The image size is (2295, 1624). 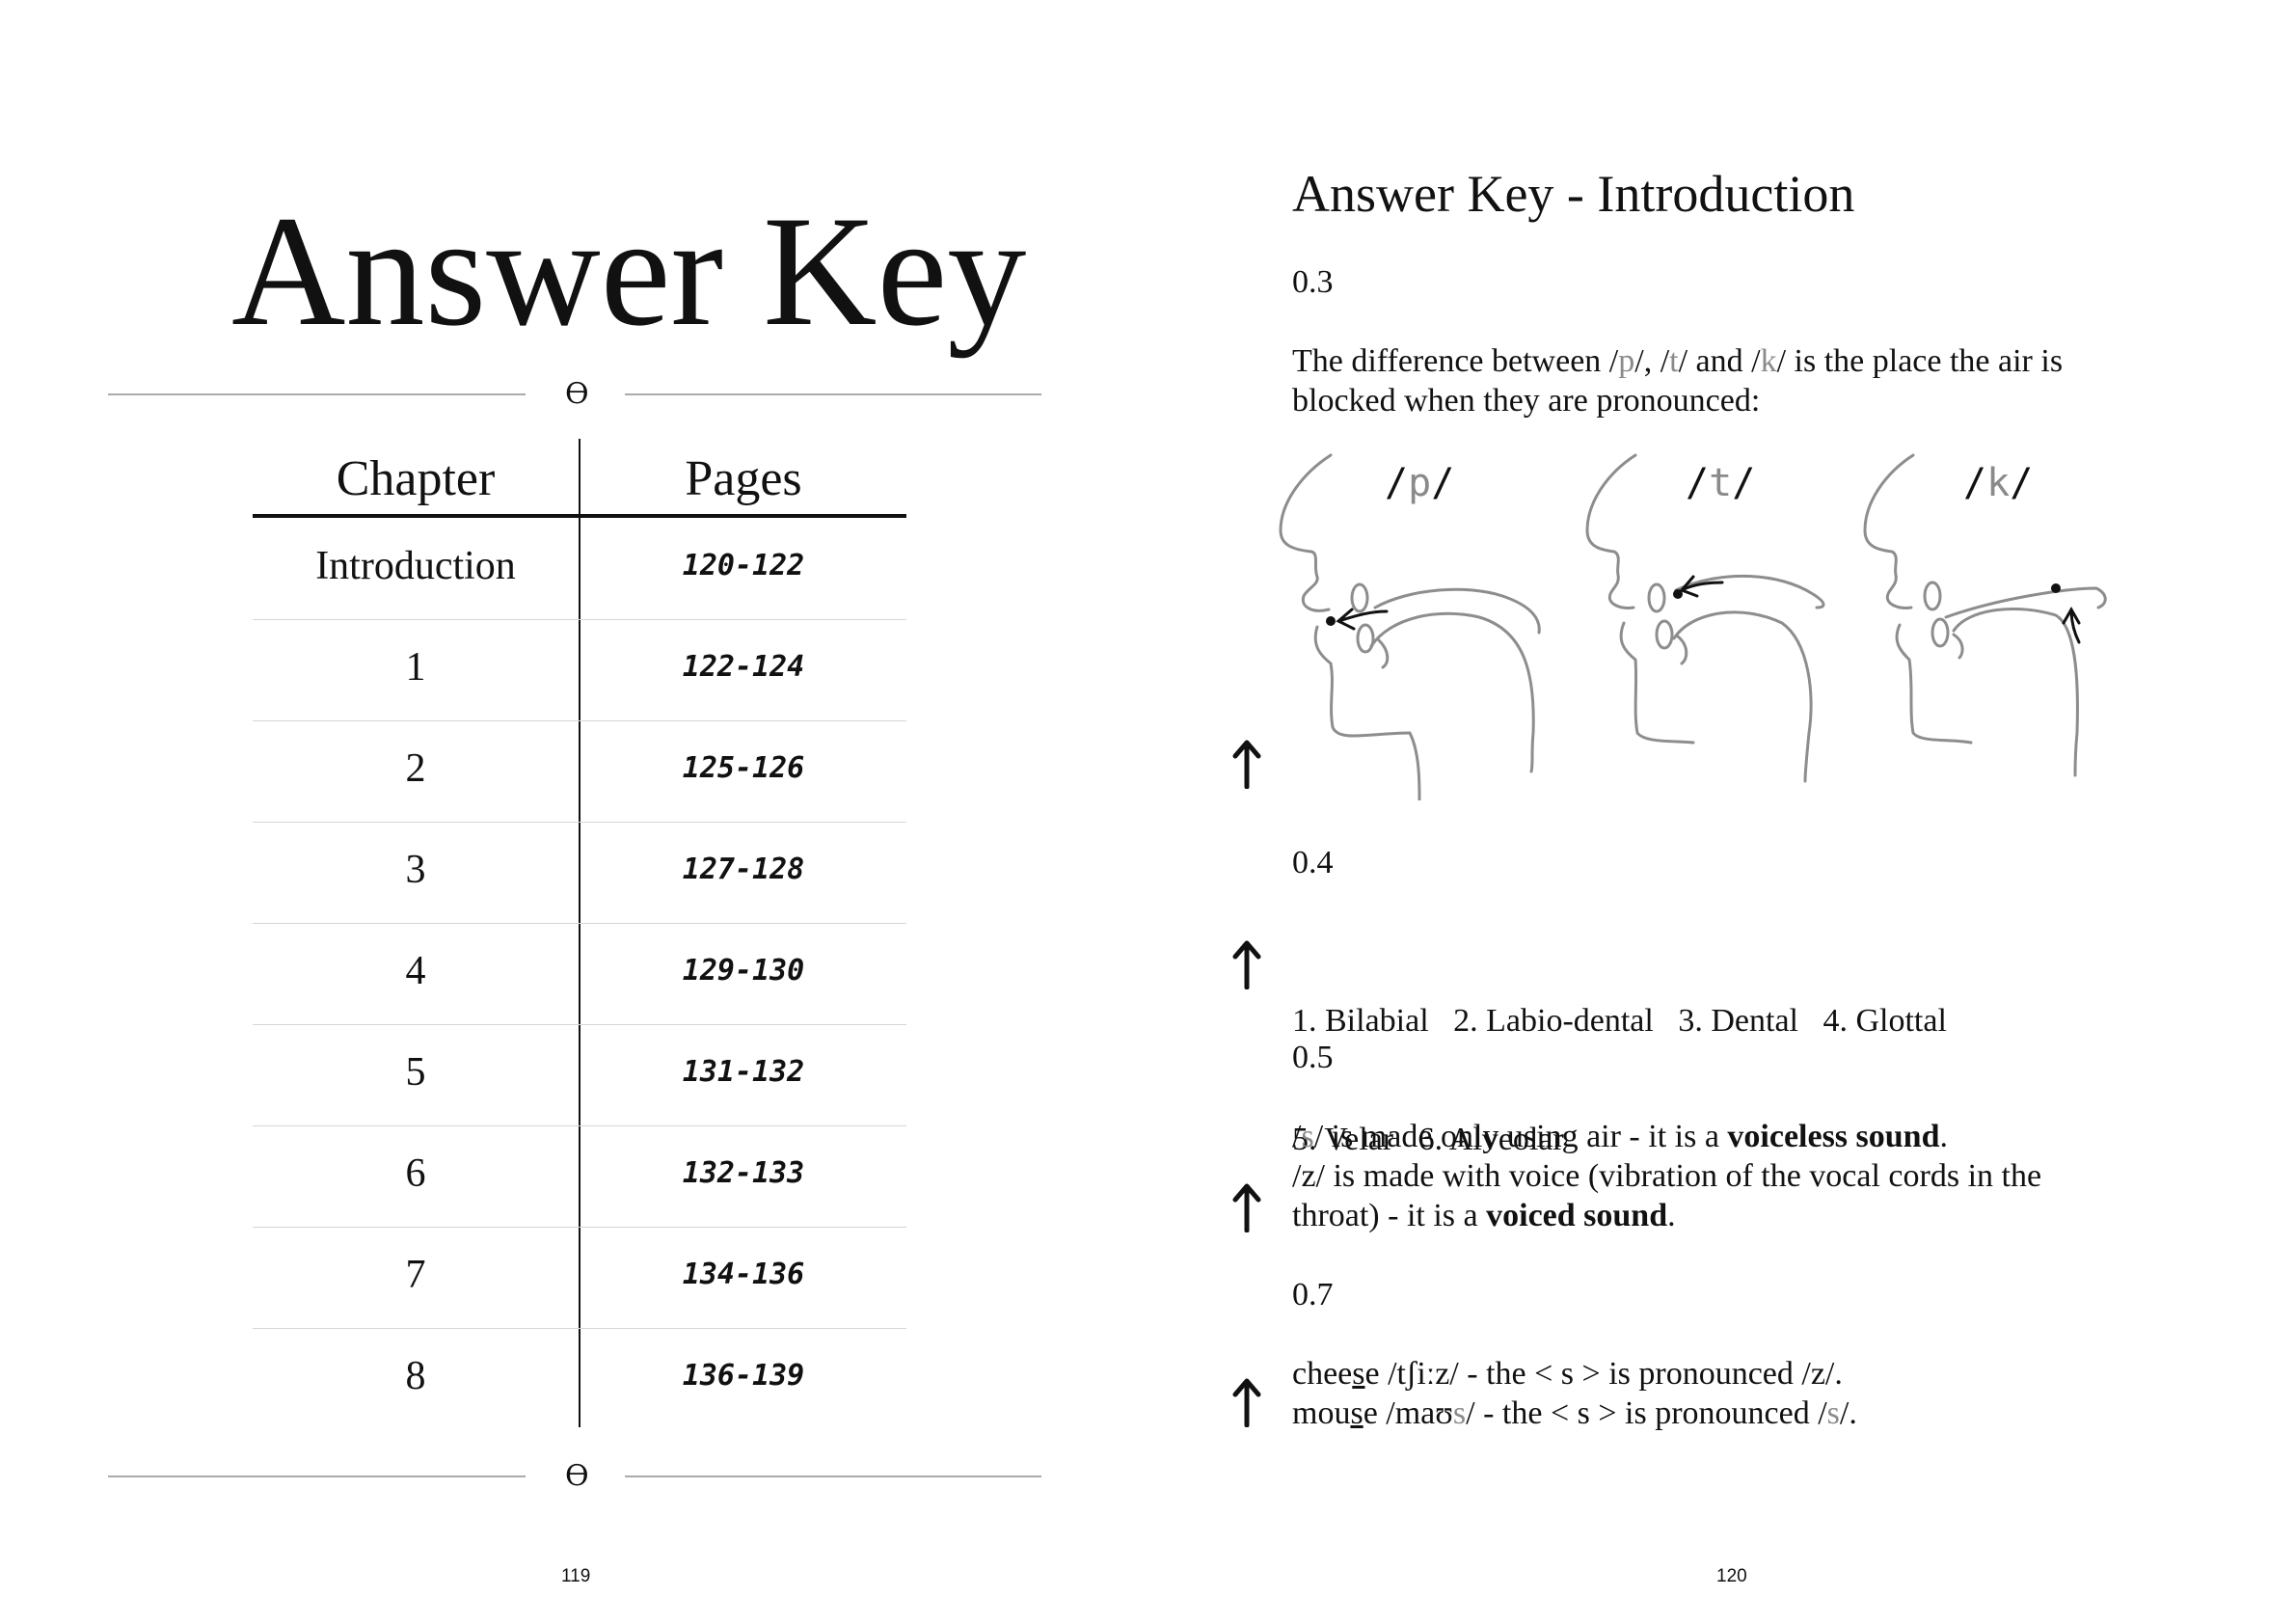 What do you see at coordinates (743, 1274) in the screenshot?
I see `pages-cell: 134-136` at bounding box center [743, 1274].